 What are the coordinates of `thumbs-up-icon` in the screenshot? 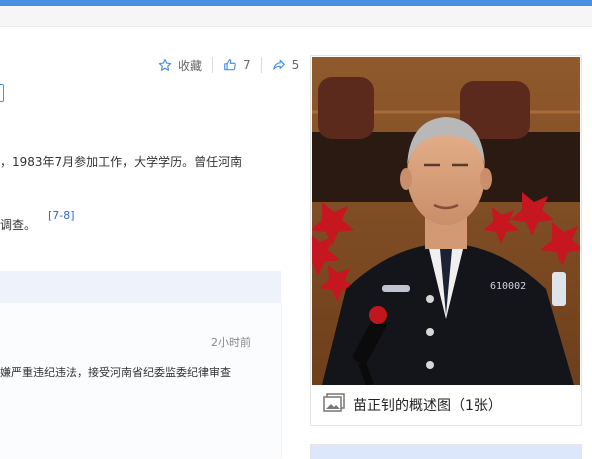 It's located at (230, 65).